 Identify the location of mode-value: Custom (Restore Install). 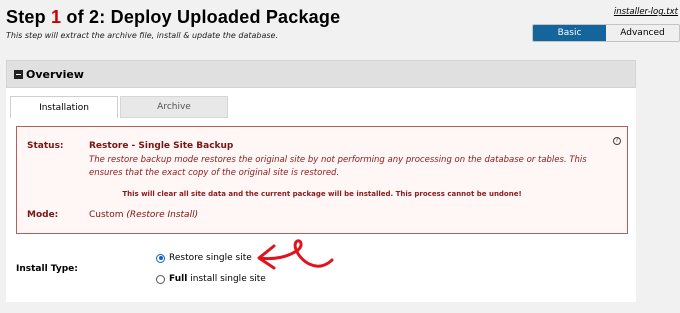
(143, 215).